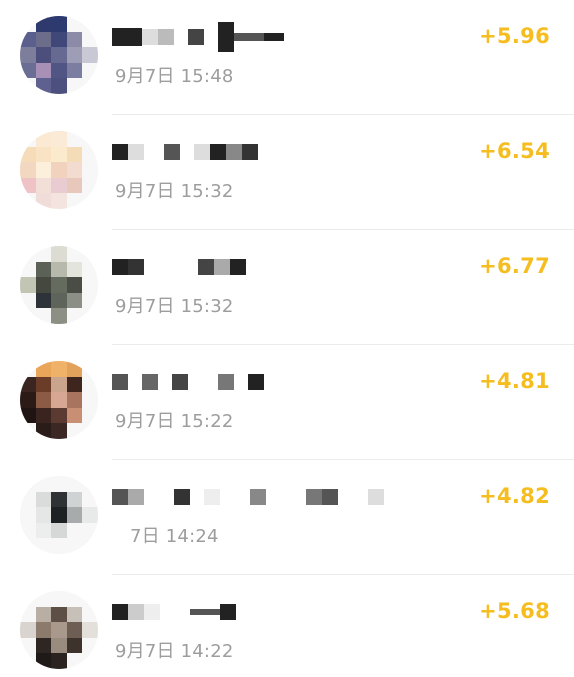 This screenshot has width=574, height=677. I want to click on record-amount: +6.77, so click(514, 266).